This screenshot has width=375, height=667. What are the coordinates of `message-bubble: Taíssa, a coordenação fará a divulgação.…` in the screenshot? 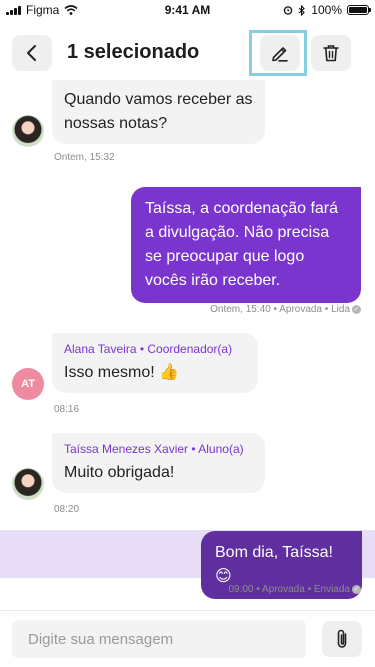 It's located at (246, 245).